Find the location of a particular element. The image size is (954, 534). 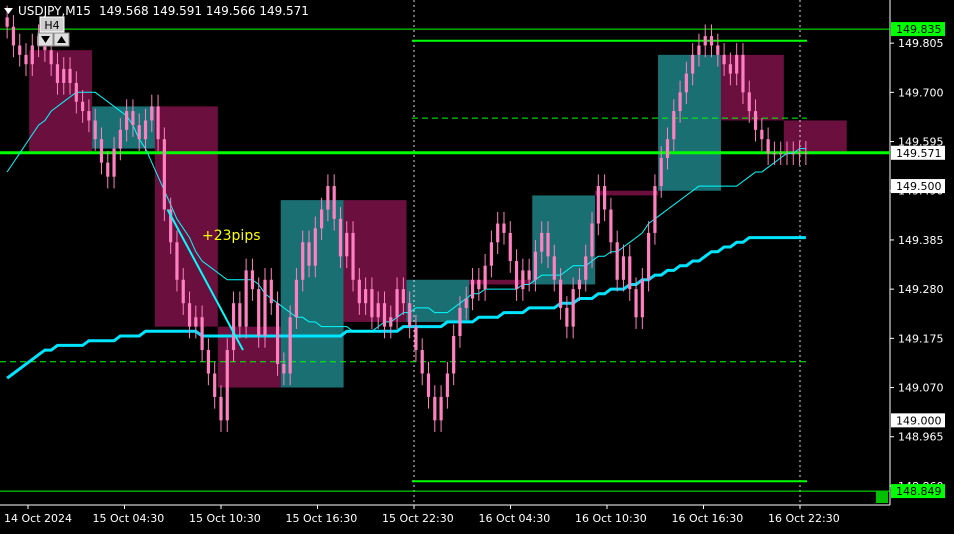

price-label-0: 149.835 is located at coordinates (919, 29).